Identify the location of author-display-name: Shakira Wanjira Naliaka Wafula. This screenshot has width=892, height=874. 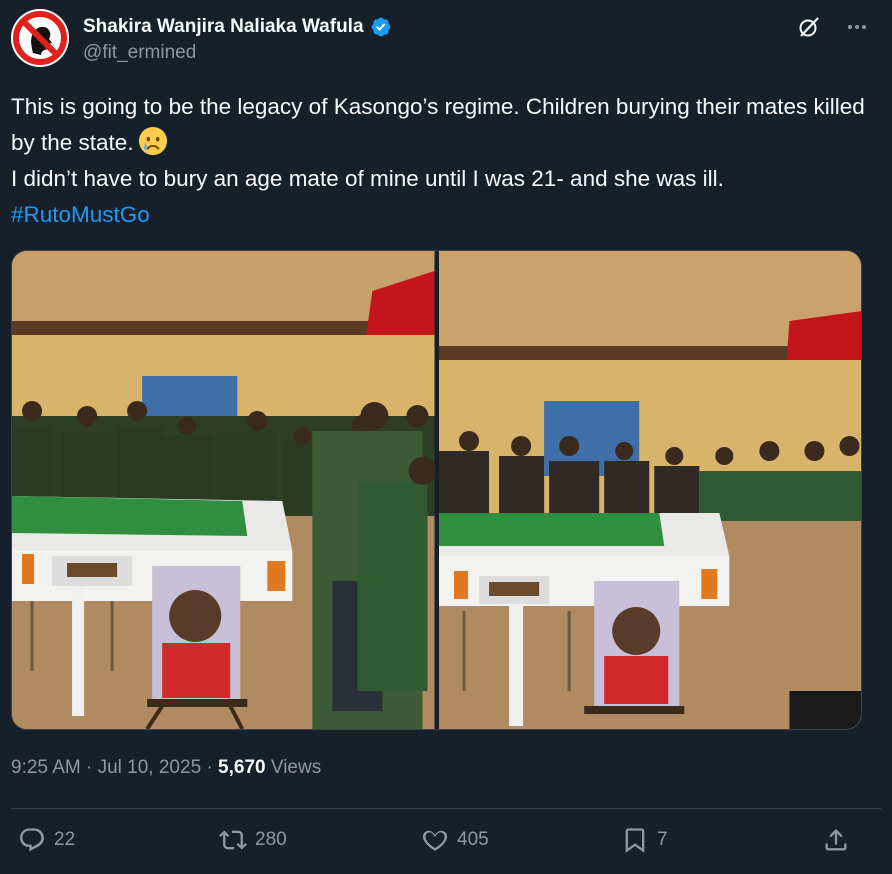
(223, 27).